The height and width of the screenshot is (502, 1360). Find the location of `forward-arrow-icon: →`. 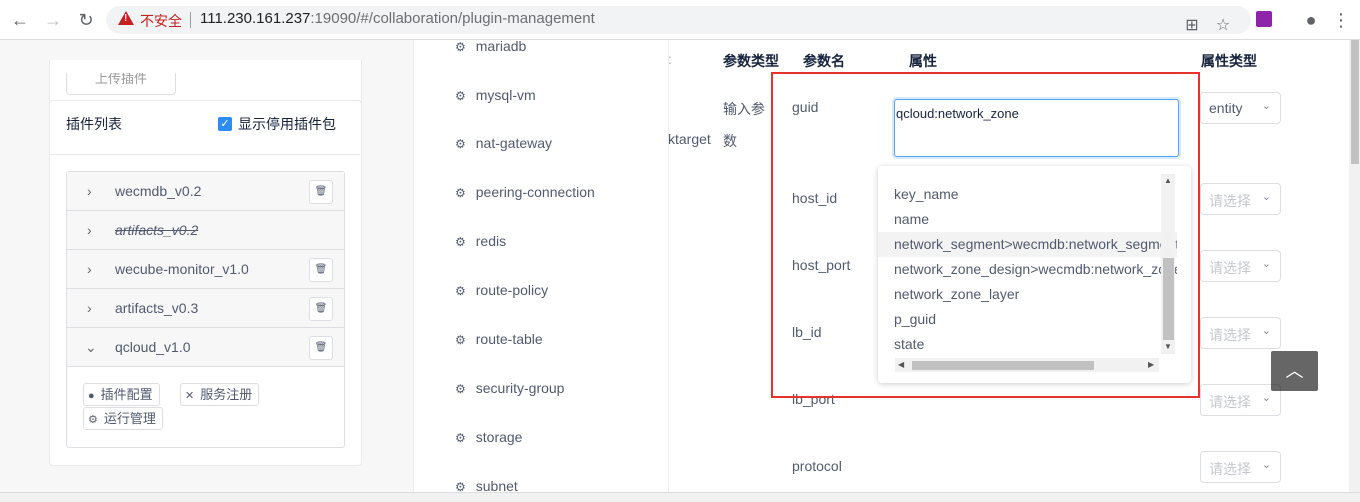

forward-arrow-icon: → is located at coordinates (53, 20).